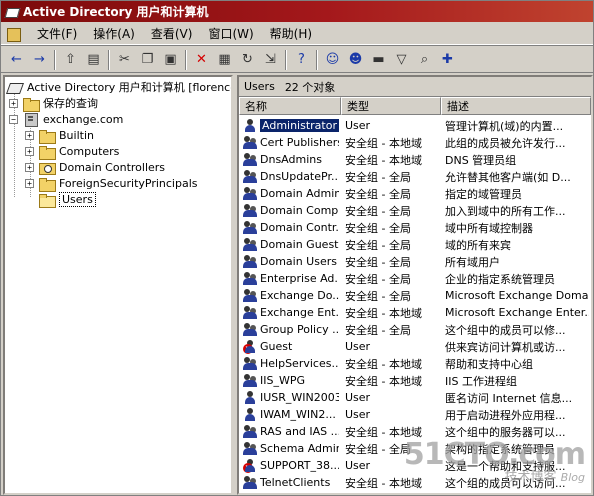  Describe the element at coordinates (516, 106) in the screenshot. I see `column-header-description: 描述` at that location.